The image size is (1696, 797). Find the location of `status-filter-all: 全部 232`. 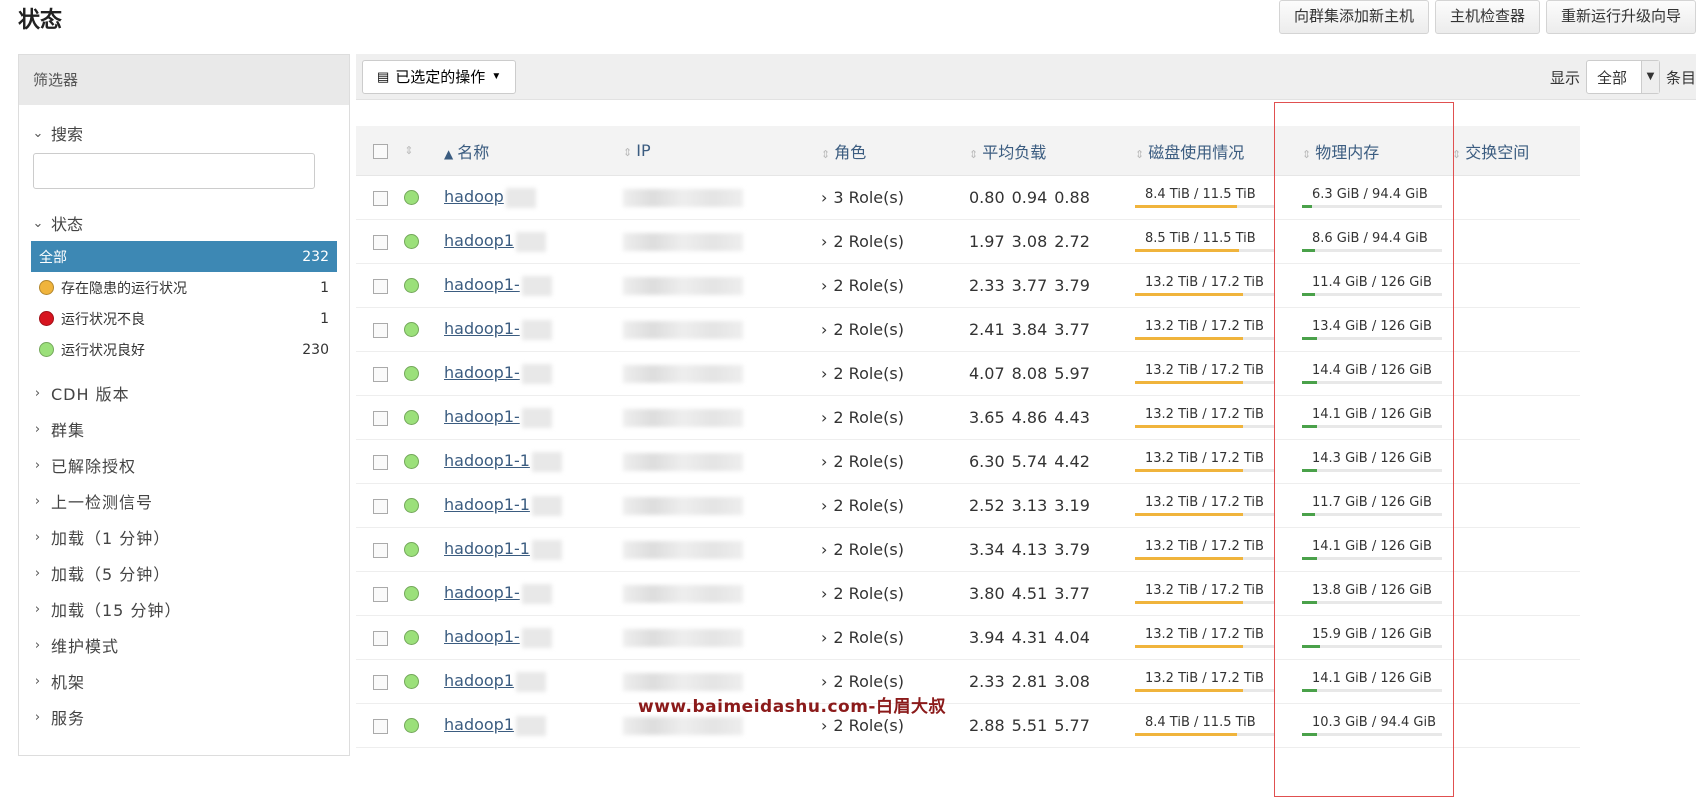

status-filter-all: 全部 232 is located at coordinates (184, 256).